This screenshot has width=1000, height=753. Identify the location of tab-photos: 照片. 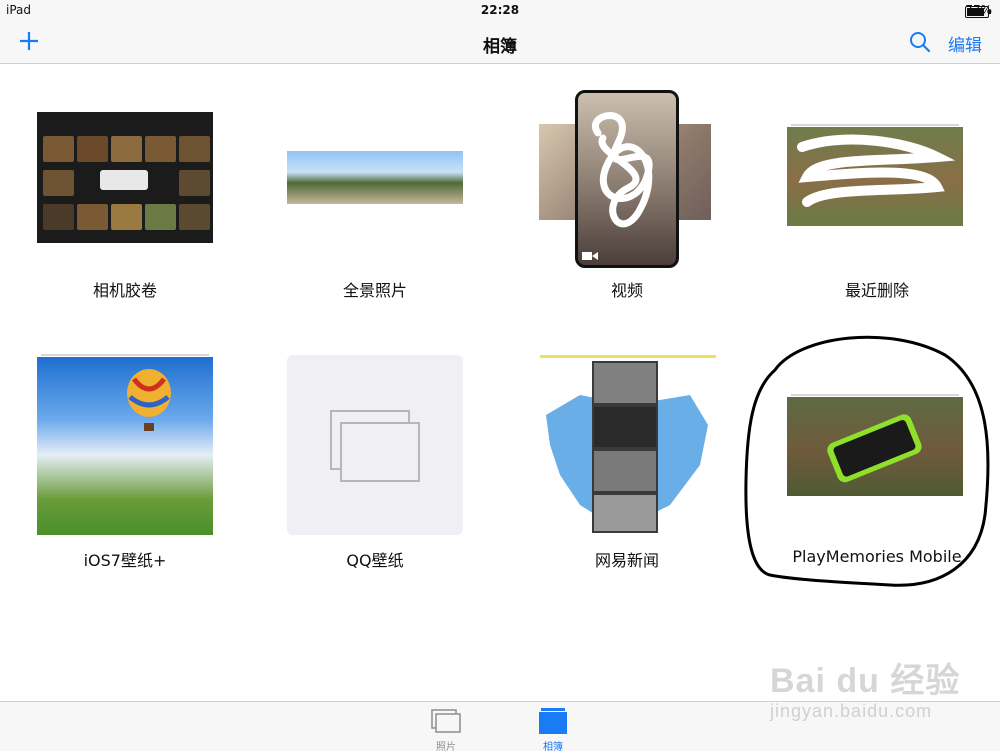
(446, 729).